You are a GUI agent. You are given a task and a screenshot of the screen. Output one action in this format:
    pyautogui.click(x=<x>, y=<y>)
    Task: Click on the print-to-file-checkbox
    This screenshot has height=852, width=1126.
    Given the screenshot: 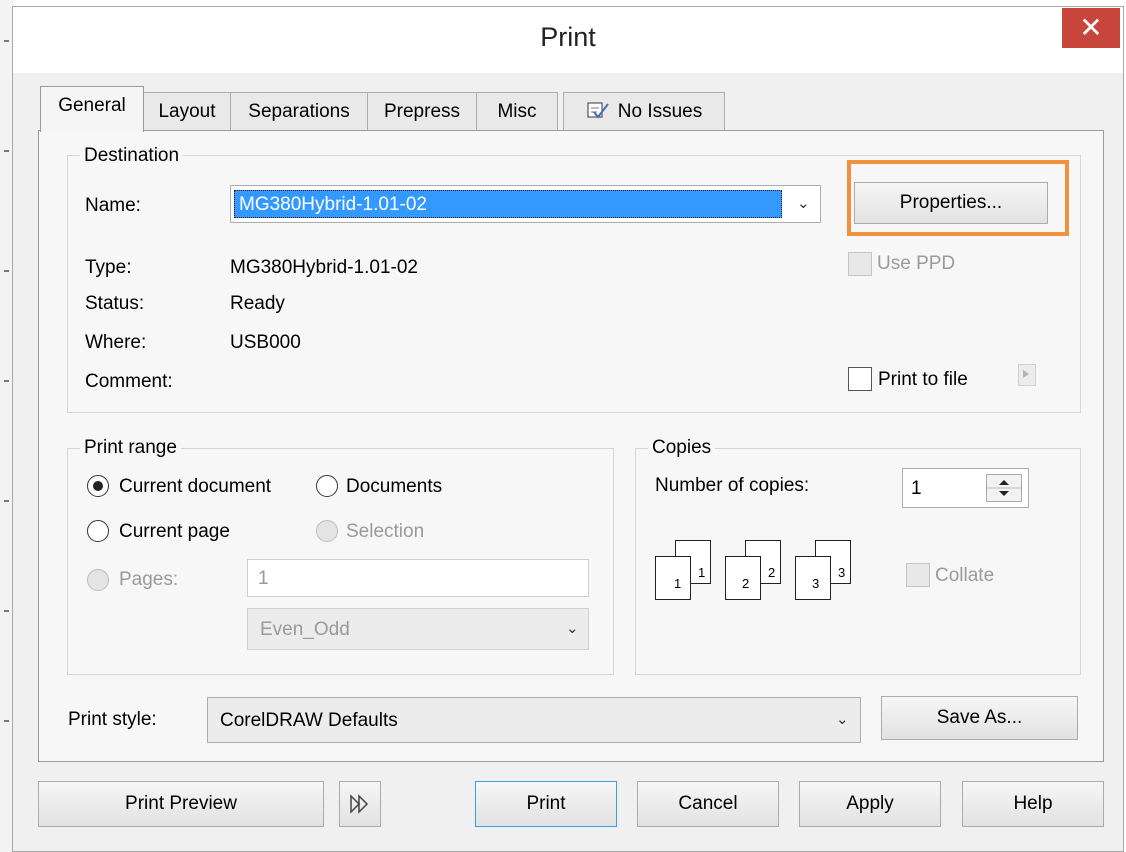 What is the action you would take?
    pyautogui.click(x=860, y=379)
    